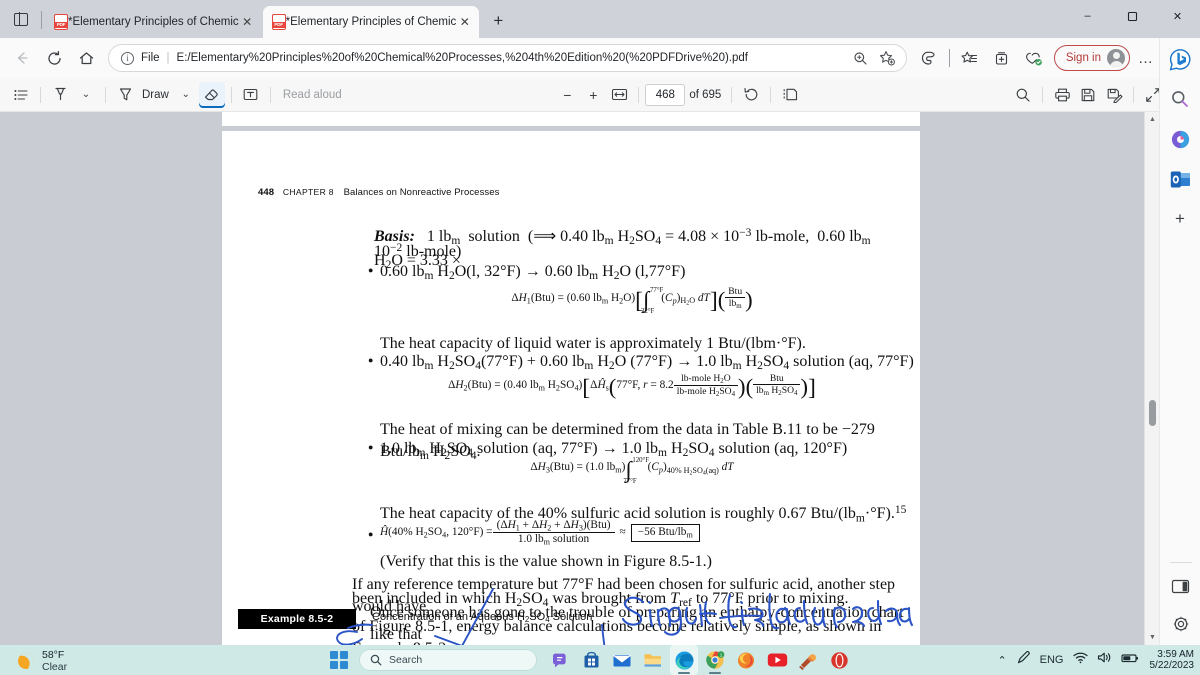 The image size is (1200, 675). I want to click on microsoft-edge-icon, so click(684, 660).